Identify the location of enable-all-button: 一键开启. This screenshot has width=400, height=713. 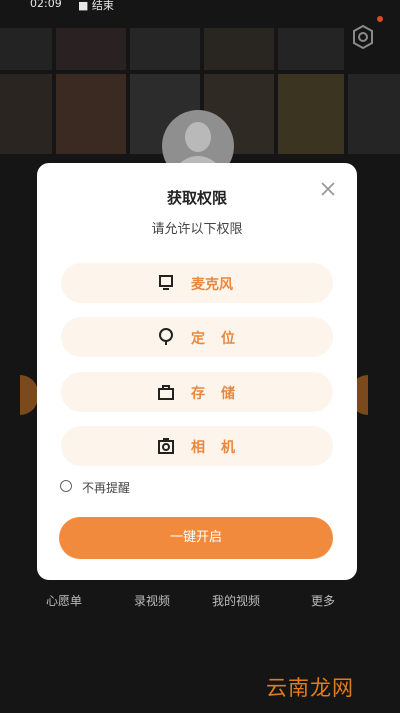
(196, 538).